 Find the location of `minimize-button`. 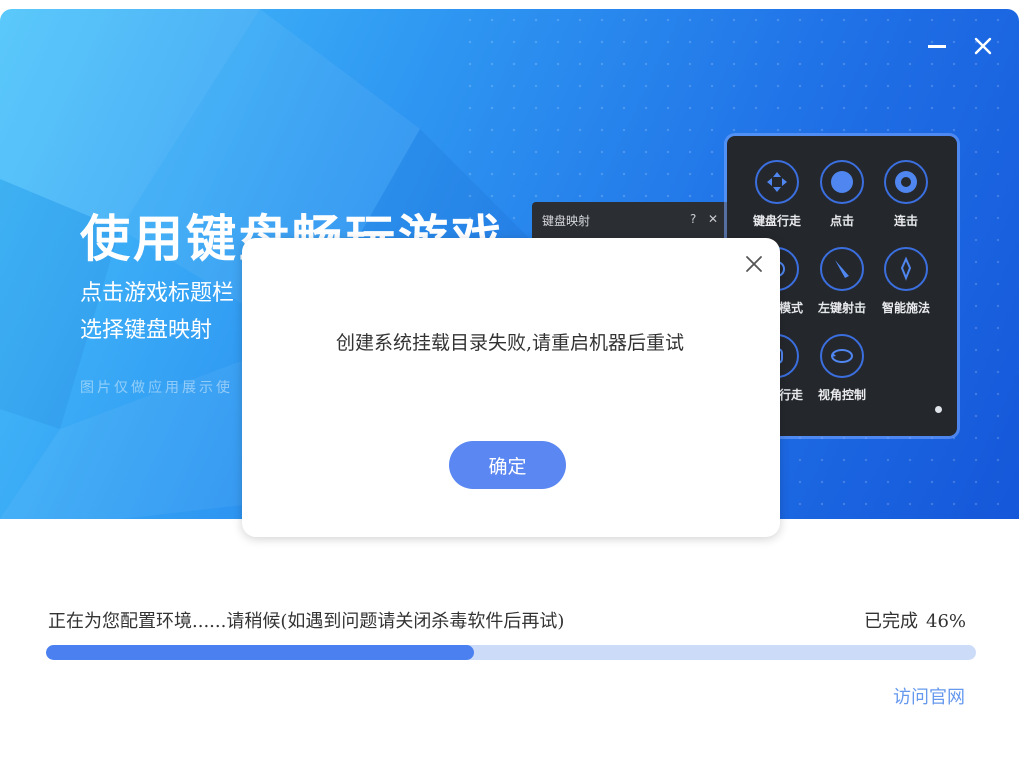

minimize-button is located at coordinates (937, 46).